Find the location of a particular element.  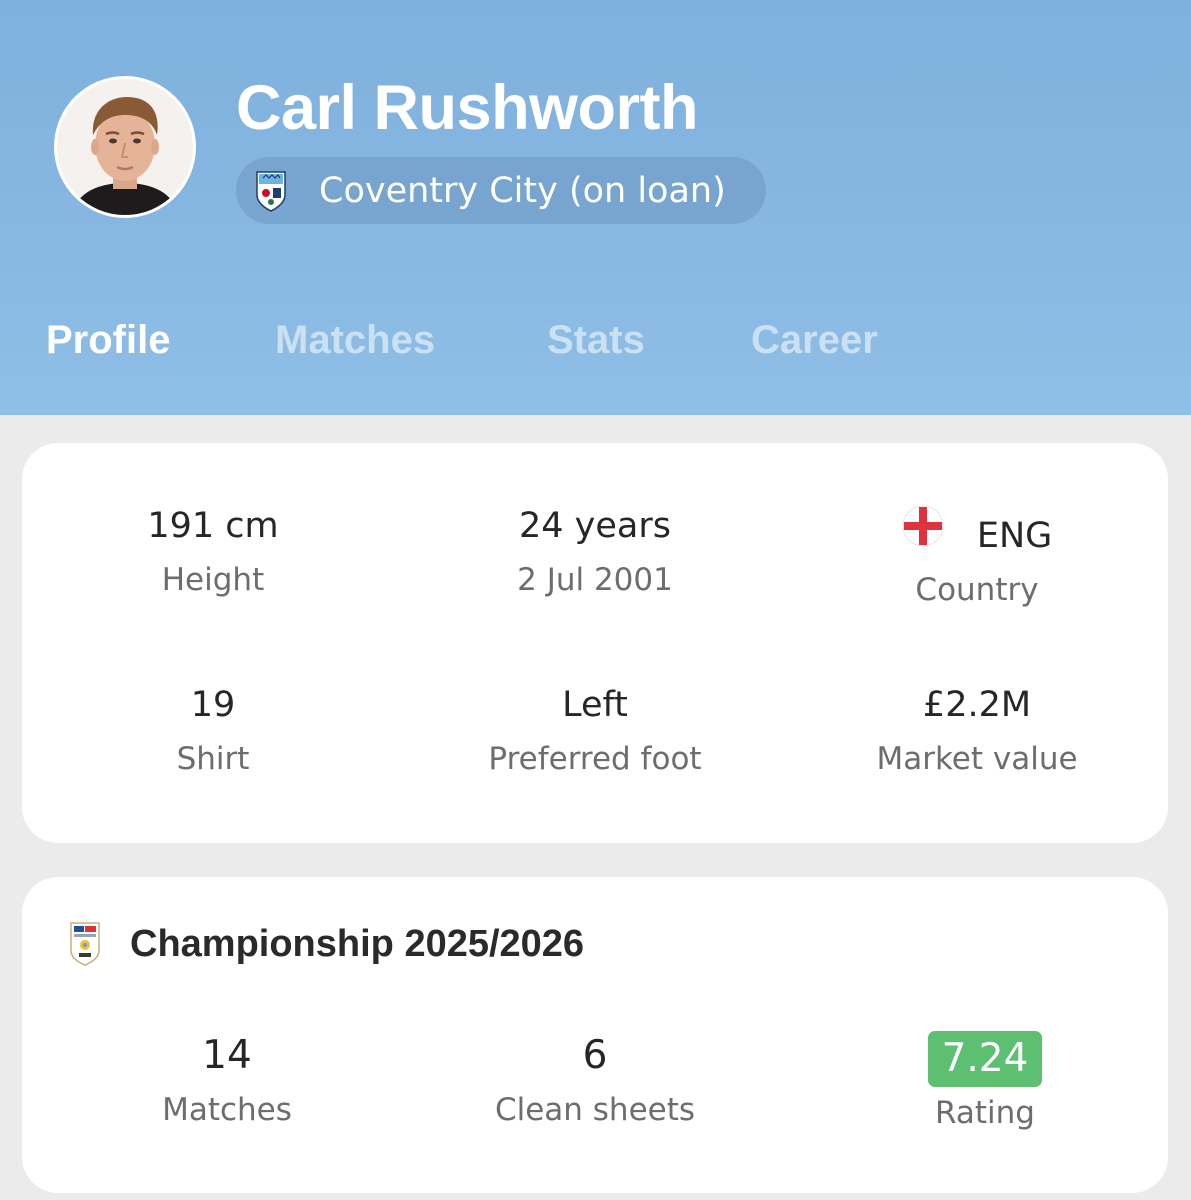

tab-bar: Profile Matches Stats Career is located at coordinates (595, 348).